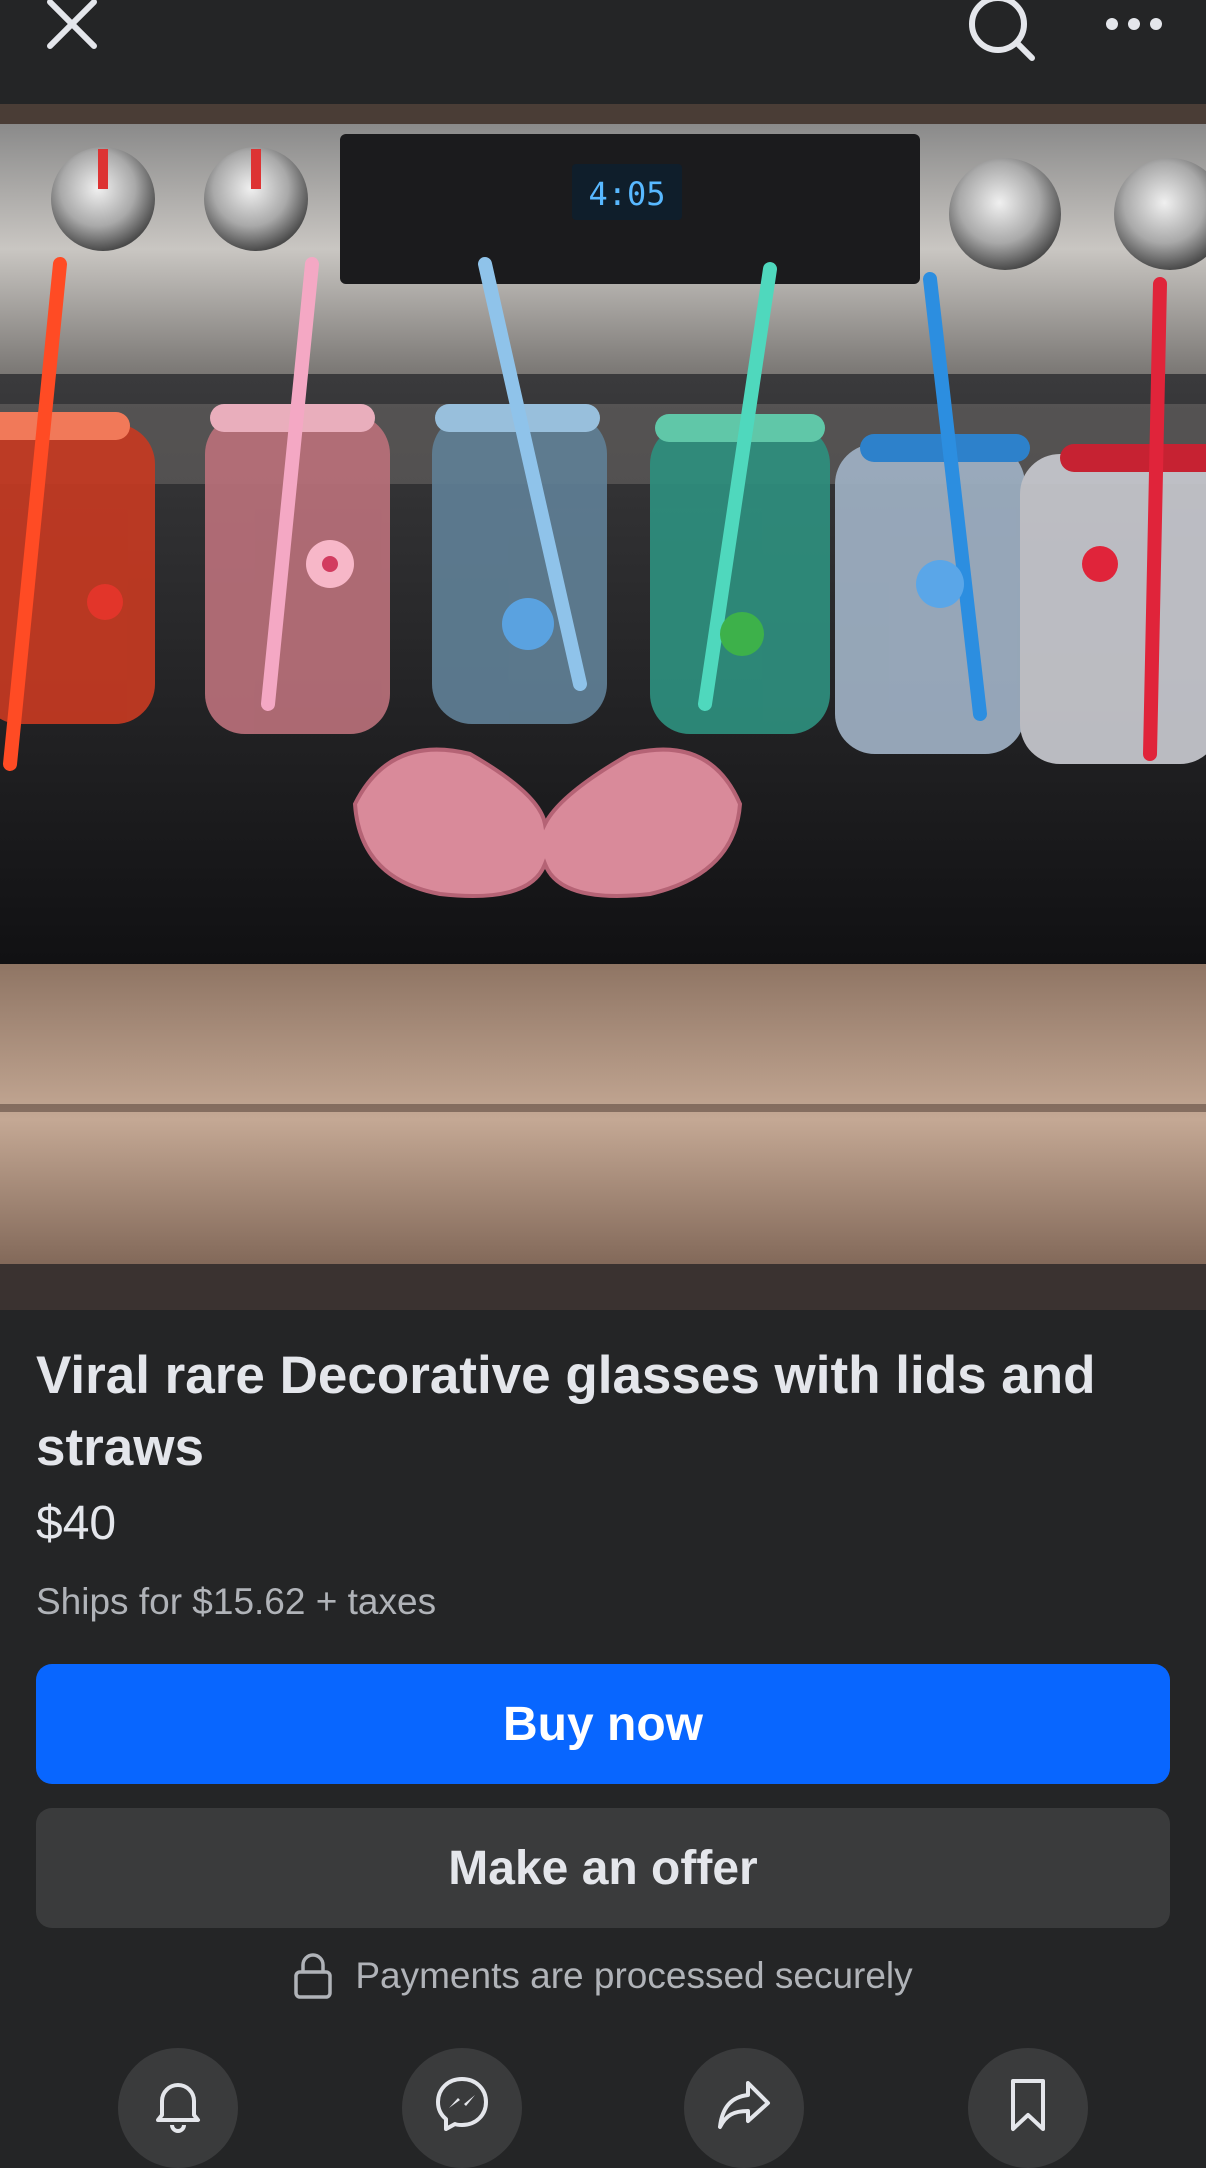 The image size is (1206, 2168). I want to click on listing-price: $40, so click(76, 1523).